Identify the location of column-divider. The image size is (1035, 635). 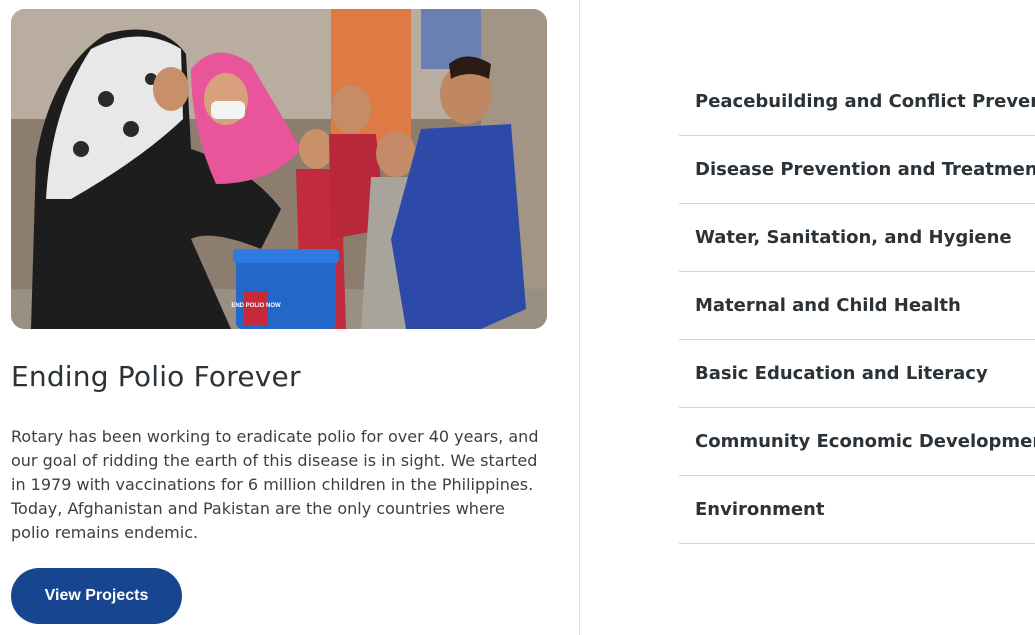
(579, 317).